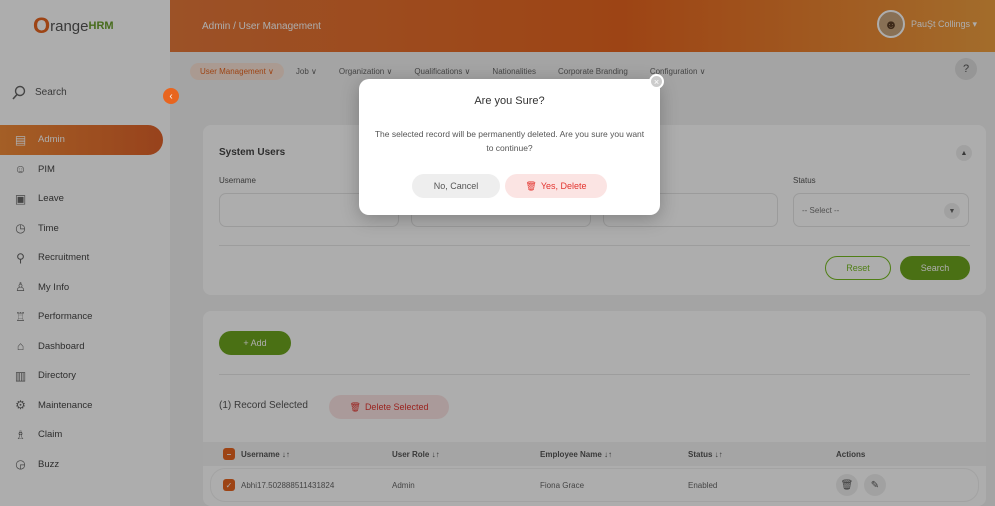 The width and height of the screenshot is (995, 506). I want to click on confirm-delete-button: 🗑 Yes, Delete, so click(556, 186).